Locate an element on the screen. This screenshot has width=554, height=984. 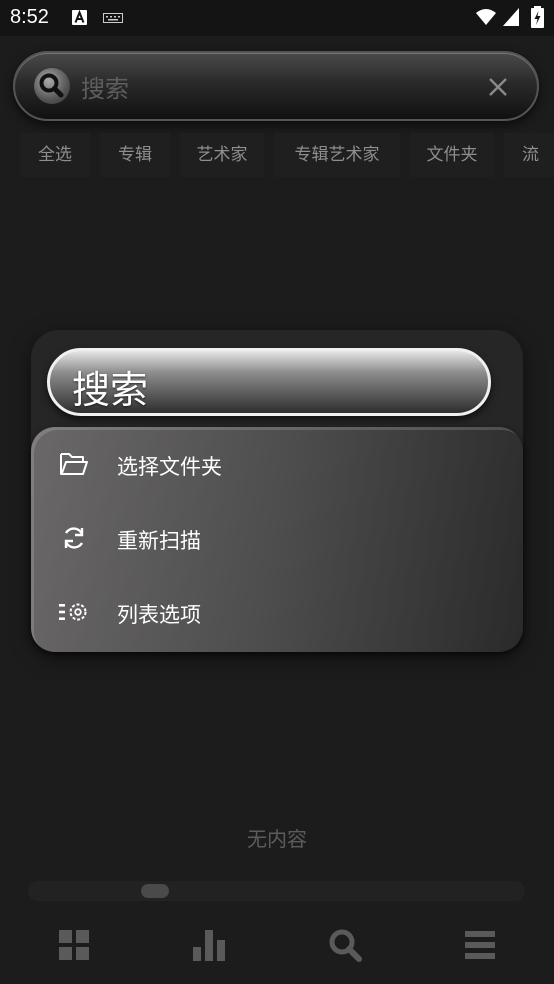
menu-item-label: 选择文件夹 is located at coordinates (169, 467).